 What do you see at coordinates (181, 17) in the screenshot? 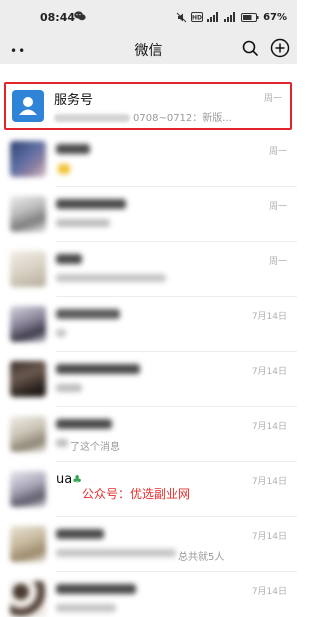
I see `mute-icon` at bounding box center [181, 17].